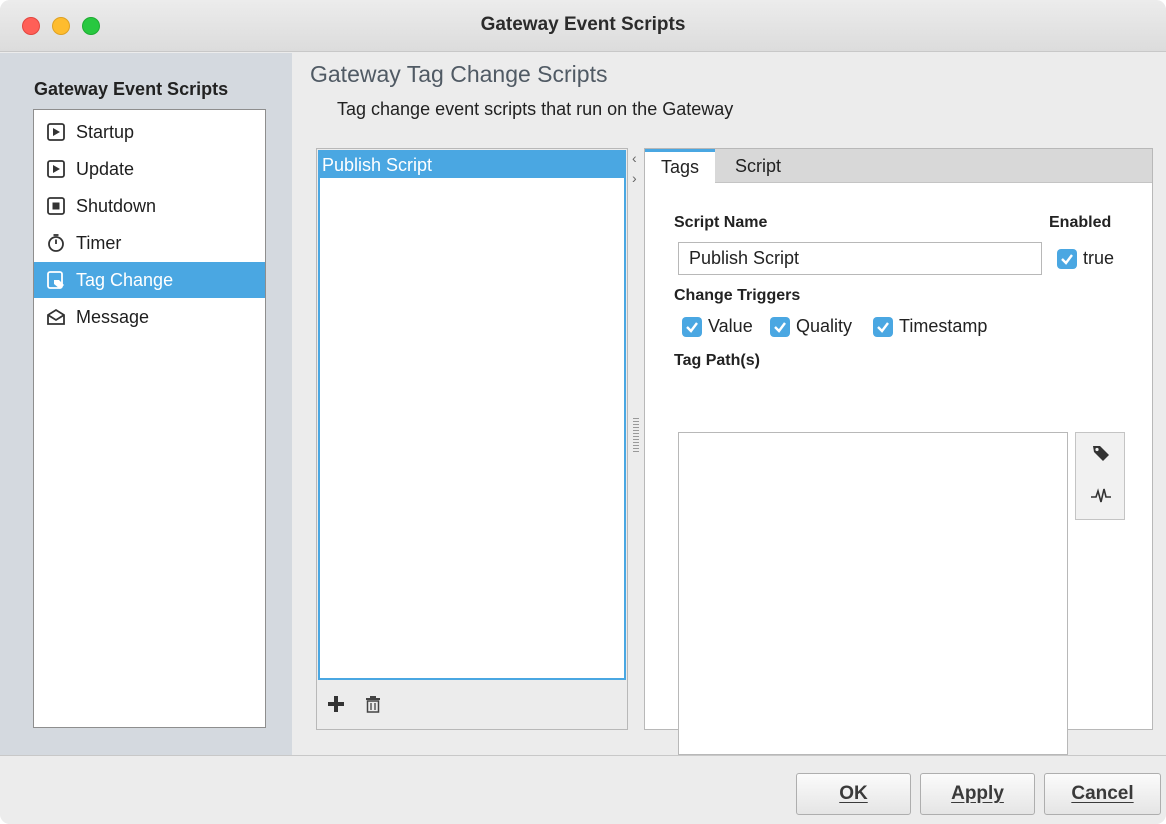 The height and width of the screenshot is (824, 1166). I want to click on tag-history-button, so click(1101, 495).